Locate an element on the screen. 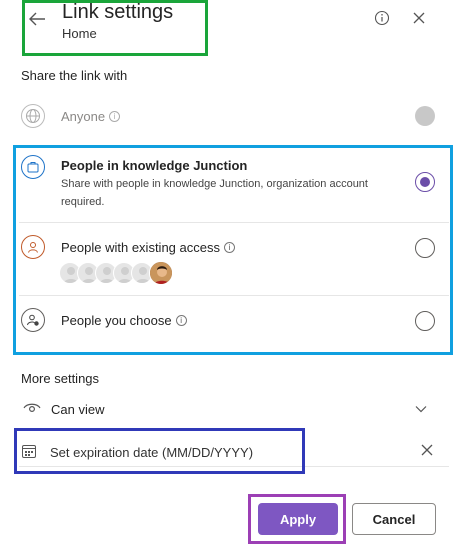 This screenshot has width=474, height=545. highlight-box-title is located at coordinates (115, 28).